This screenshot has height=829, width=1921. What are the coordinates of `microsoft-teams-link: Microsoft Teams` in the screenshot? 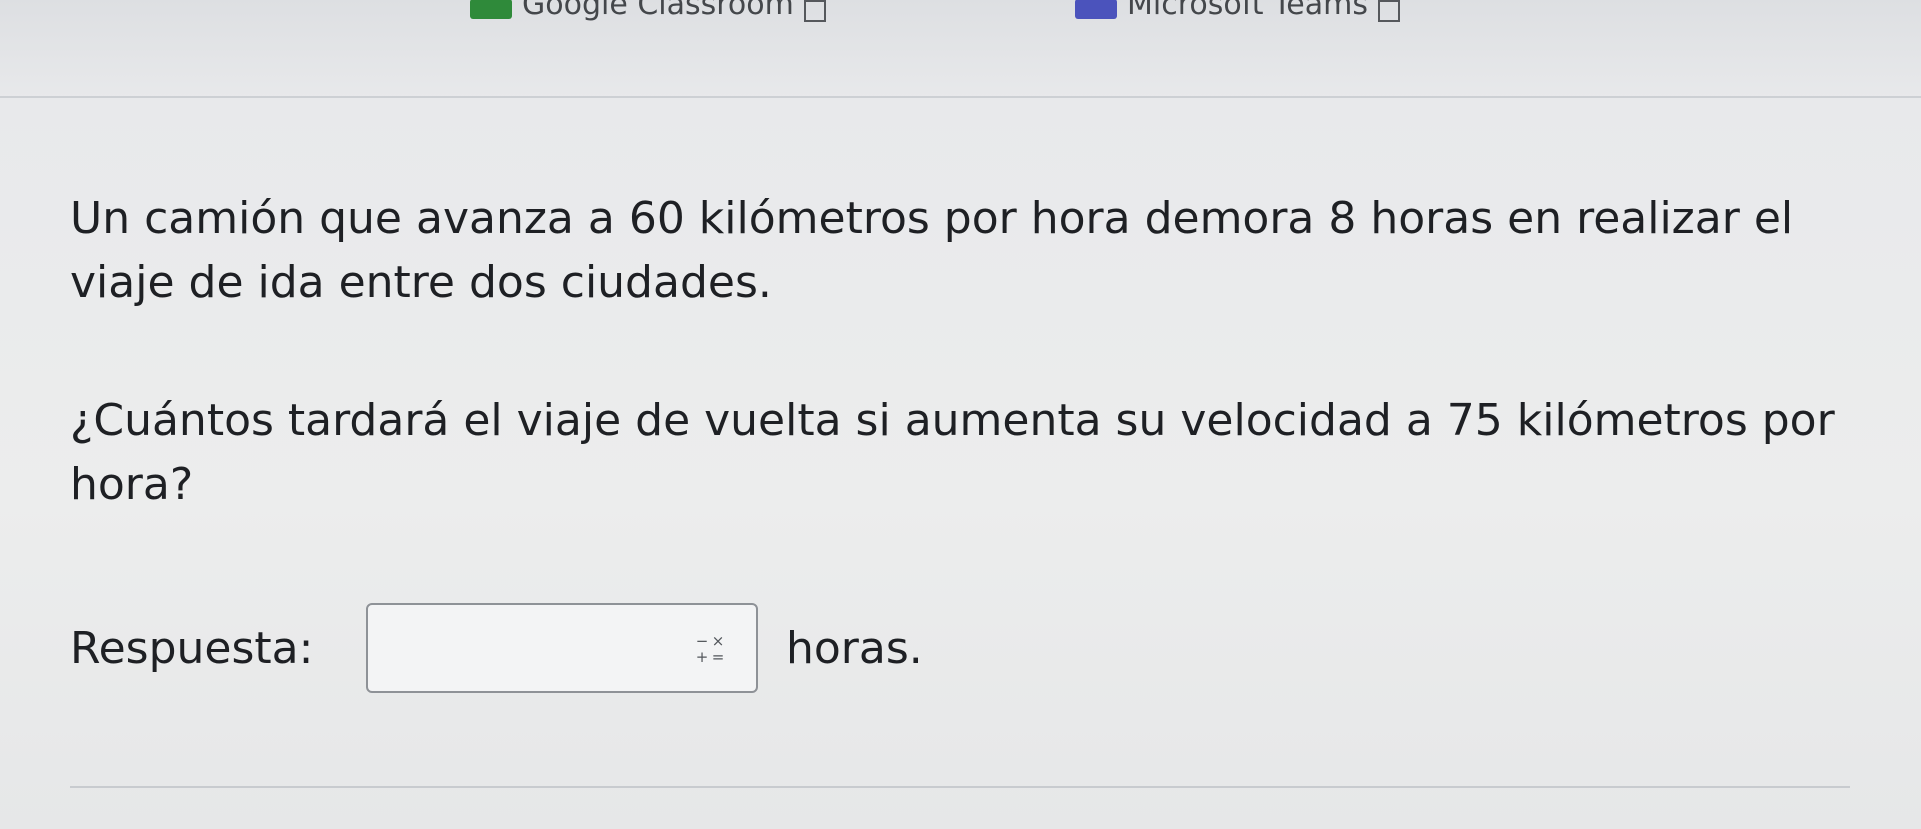 It's located at (1237, 11).